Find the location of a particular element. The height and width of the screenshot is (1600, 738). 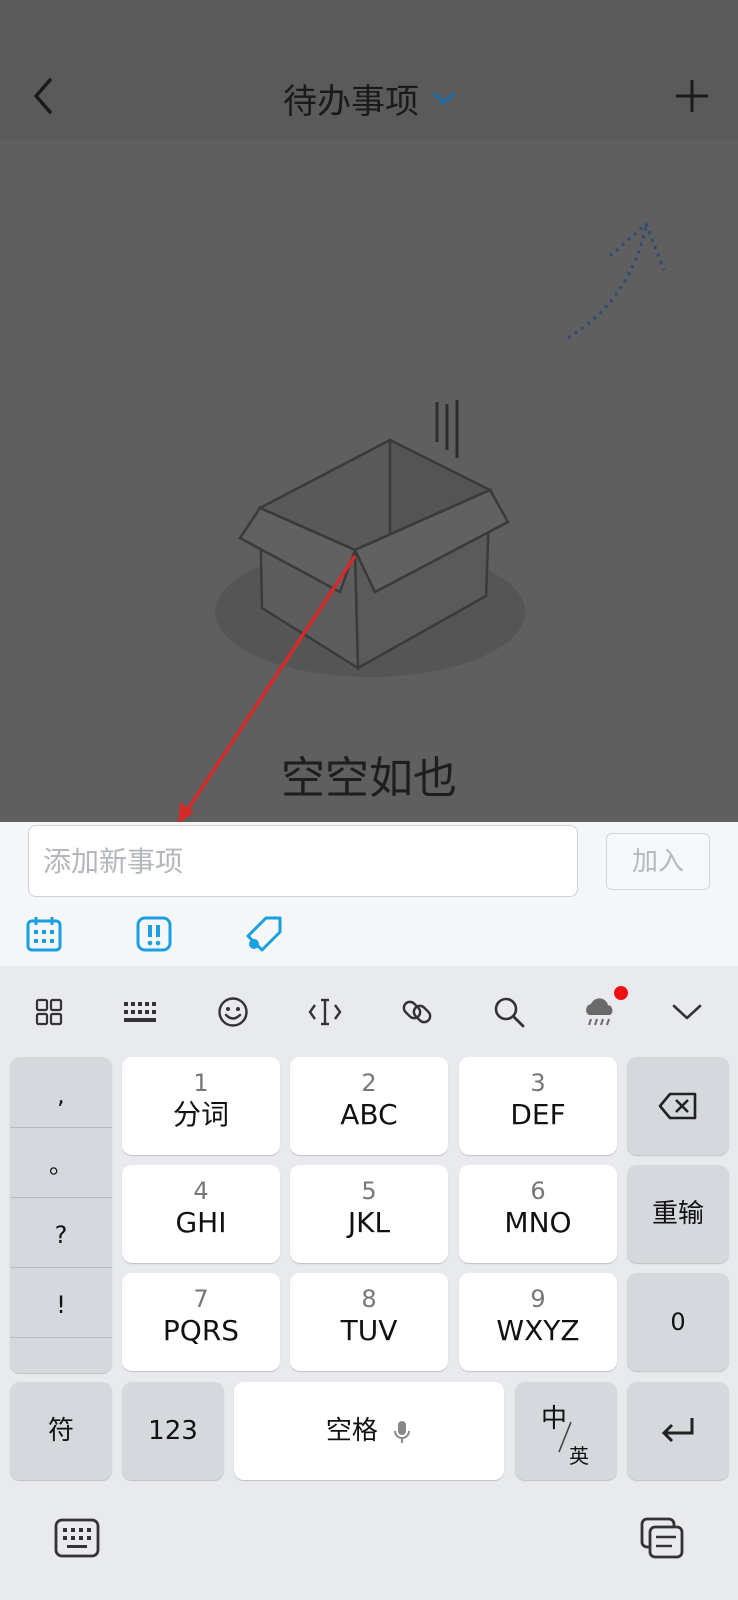

key-9: 9 WXYZ is located at coordinates (538, 1322).